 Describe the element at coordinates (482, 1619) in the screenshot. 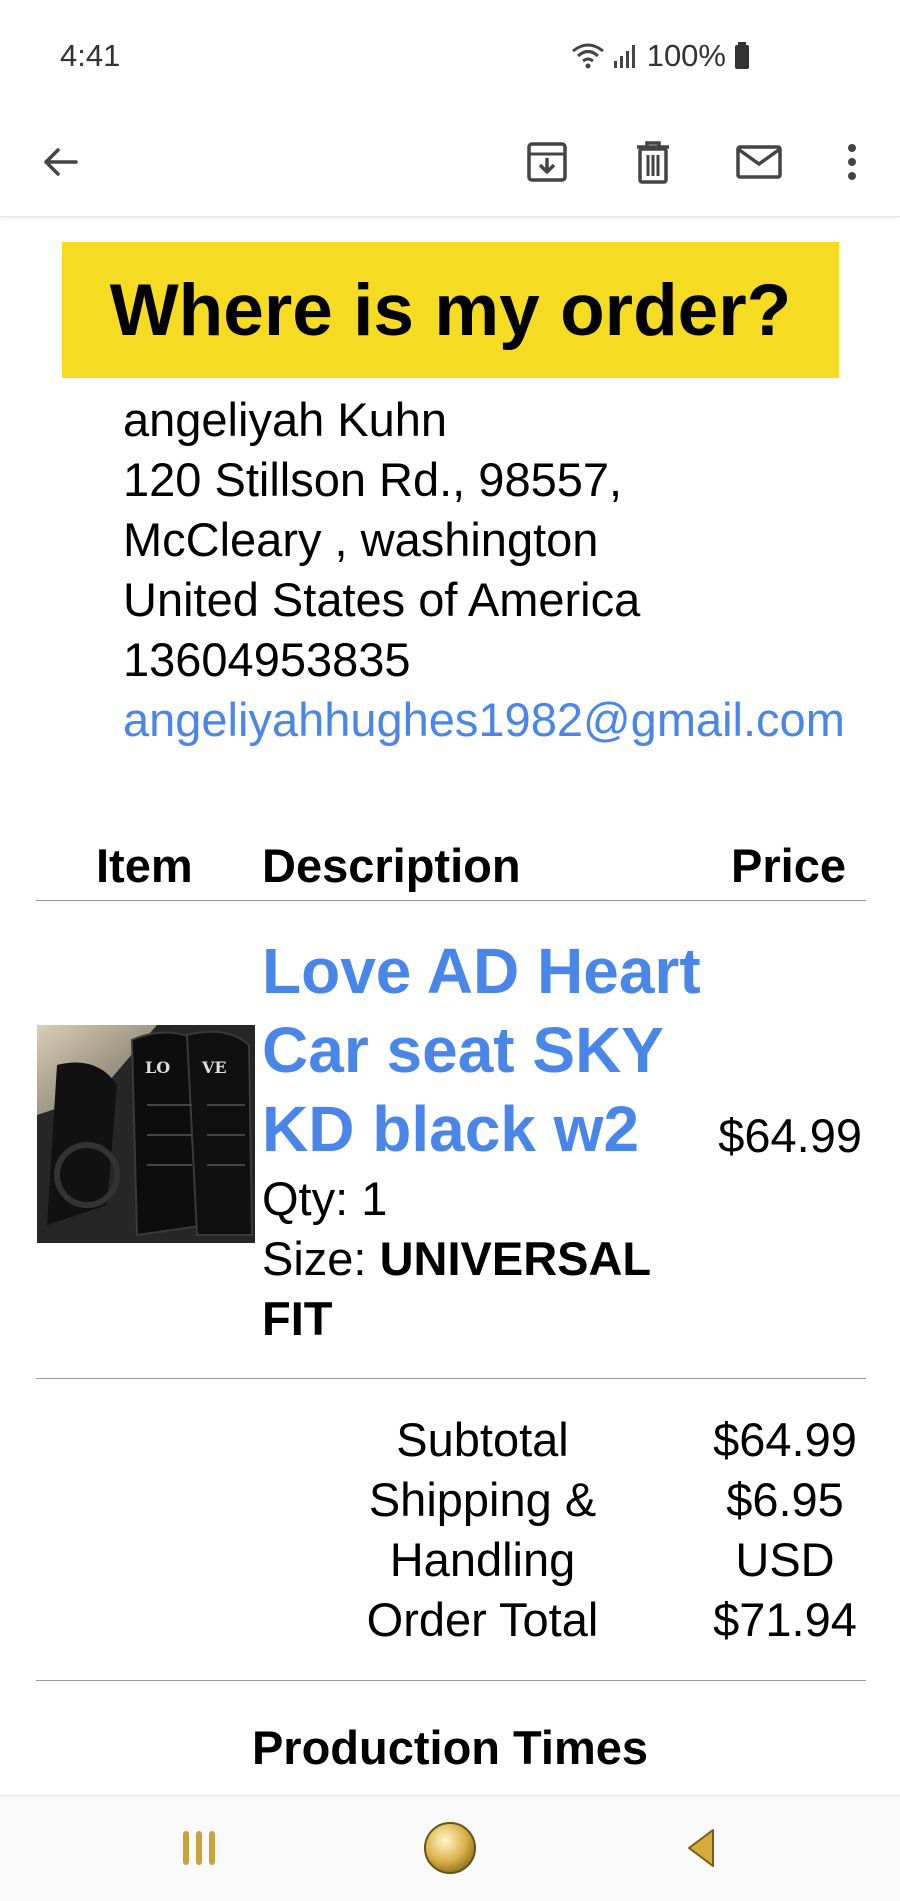

I see `order-total-label: Order Total` at that location.